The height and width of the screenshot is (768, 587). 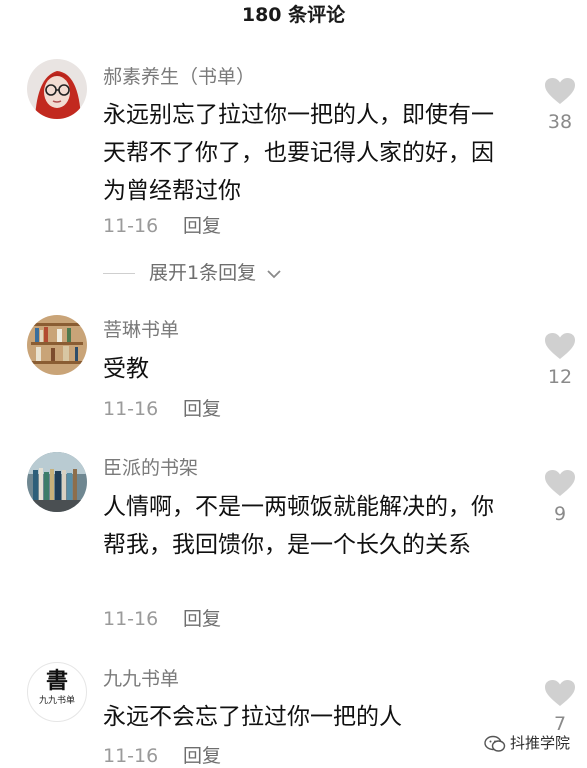 I want to click on watermark: 抖推学院, so click(x=527, y=742).